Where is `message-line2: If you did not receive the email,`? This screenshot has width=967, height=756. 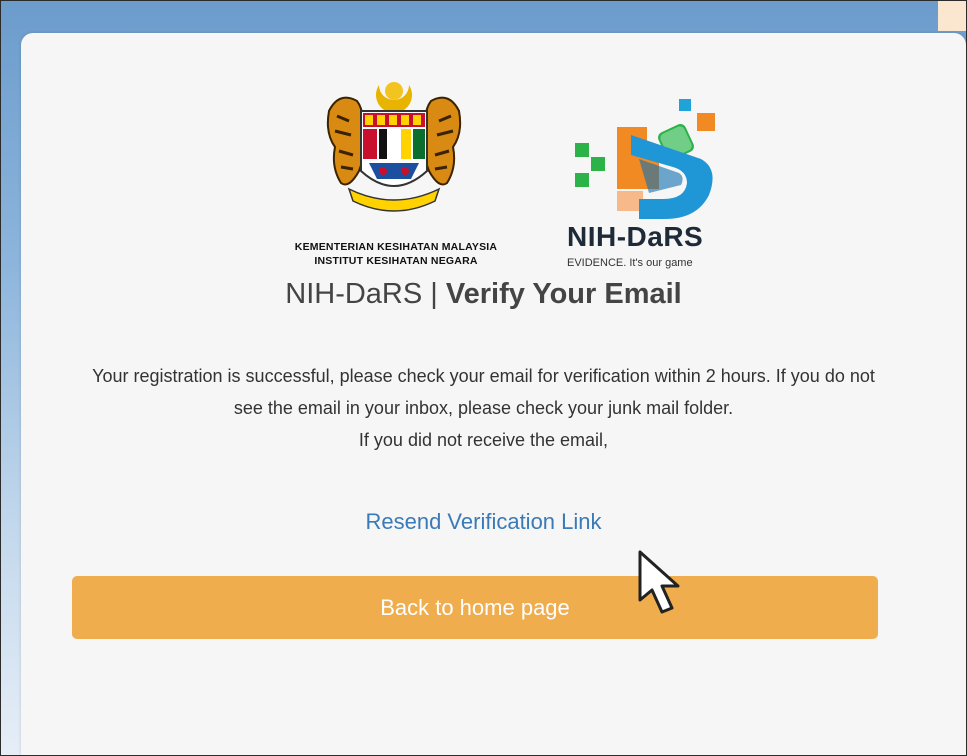 message-line2: If you did not receive the email, is located at coordinates (483, 440).